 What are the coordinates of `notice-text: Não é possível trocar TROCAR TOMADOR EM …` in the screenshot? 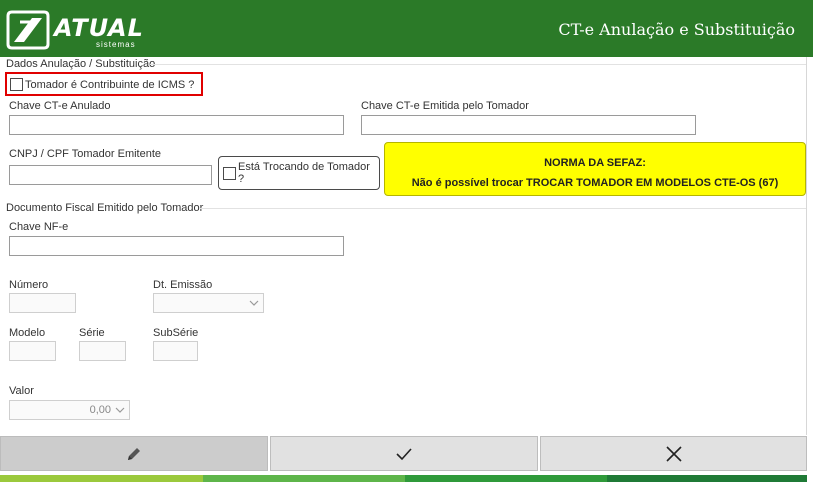 It's located at (595, 183).